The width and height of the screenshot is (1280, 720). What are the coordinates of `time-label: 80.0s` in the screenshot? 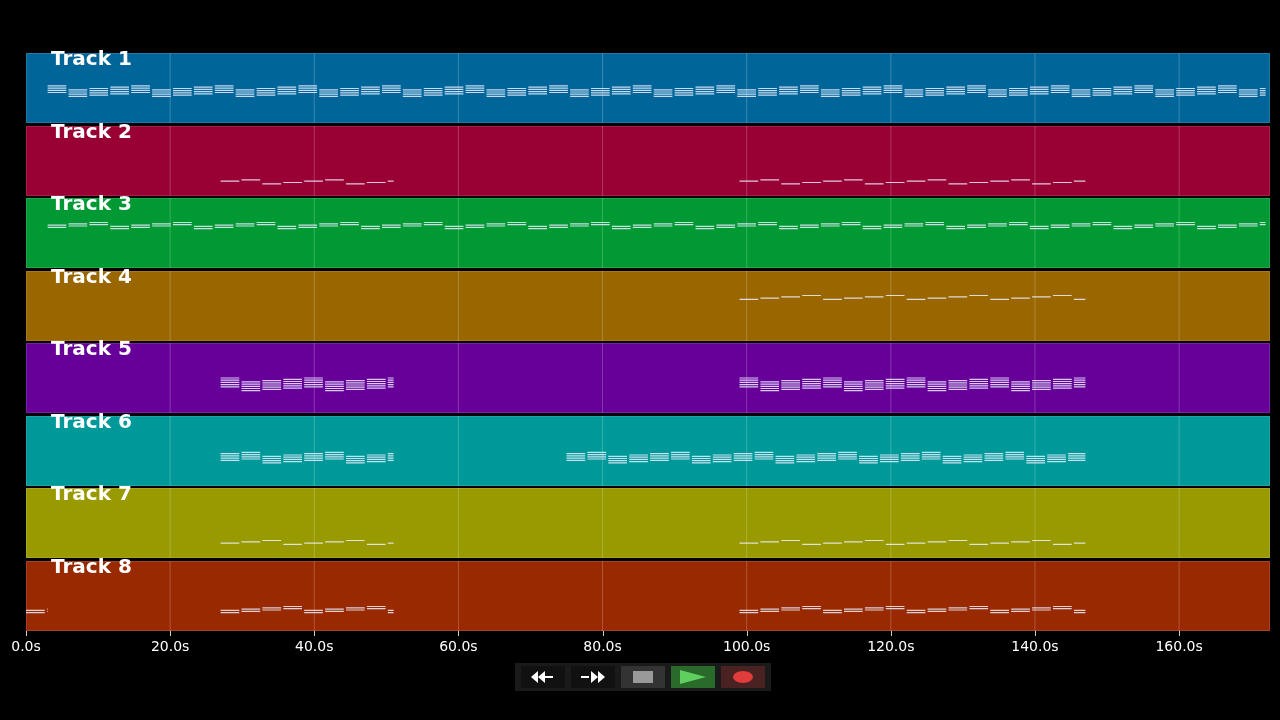 It's located at (602, 645).